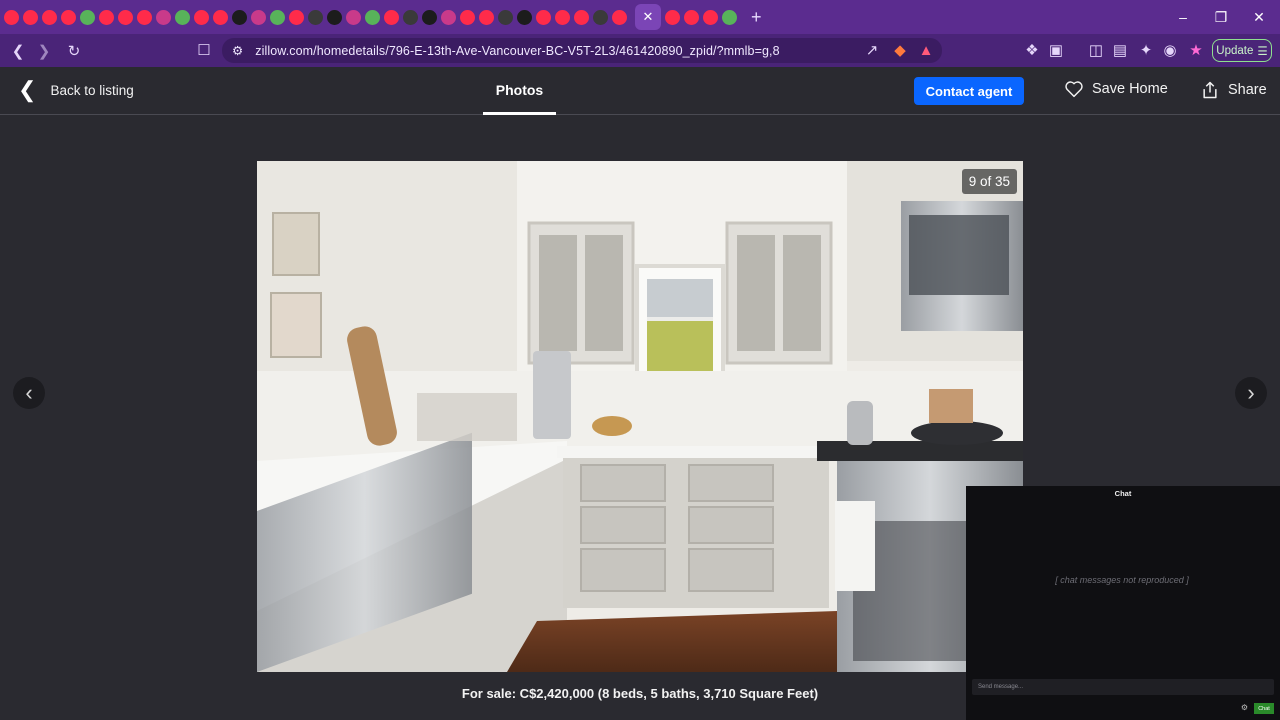 The width and height of the screenshot is (1280, 720). What do you see at coordinates (1262, 51) in the screenshot?
I see `menu-icon: ☰` at bounding box center [1262, 51].